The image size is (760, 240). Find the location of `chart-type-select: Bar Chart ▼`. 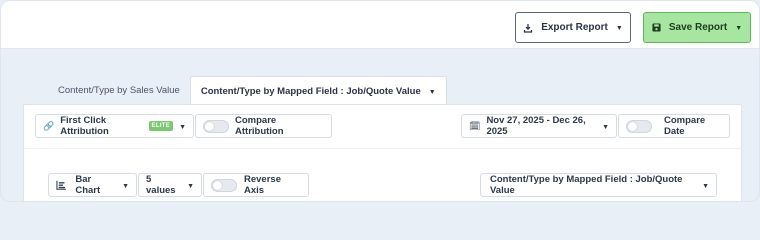

chart-type-select: Bar Chart ▼ is located at coordinates (92, 185).